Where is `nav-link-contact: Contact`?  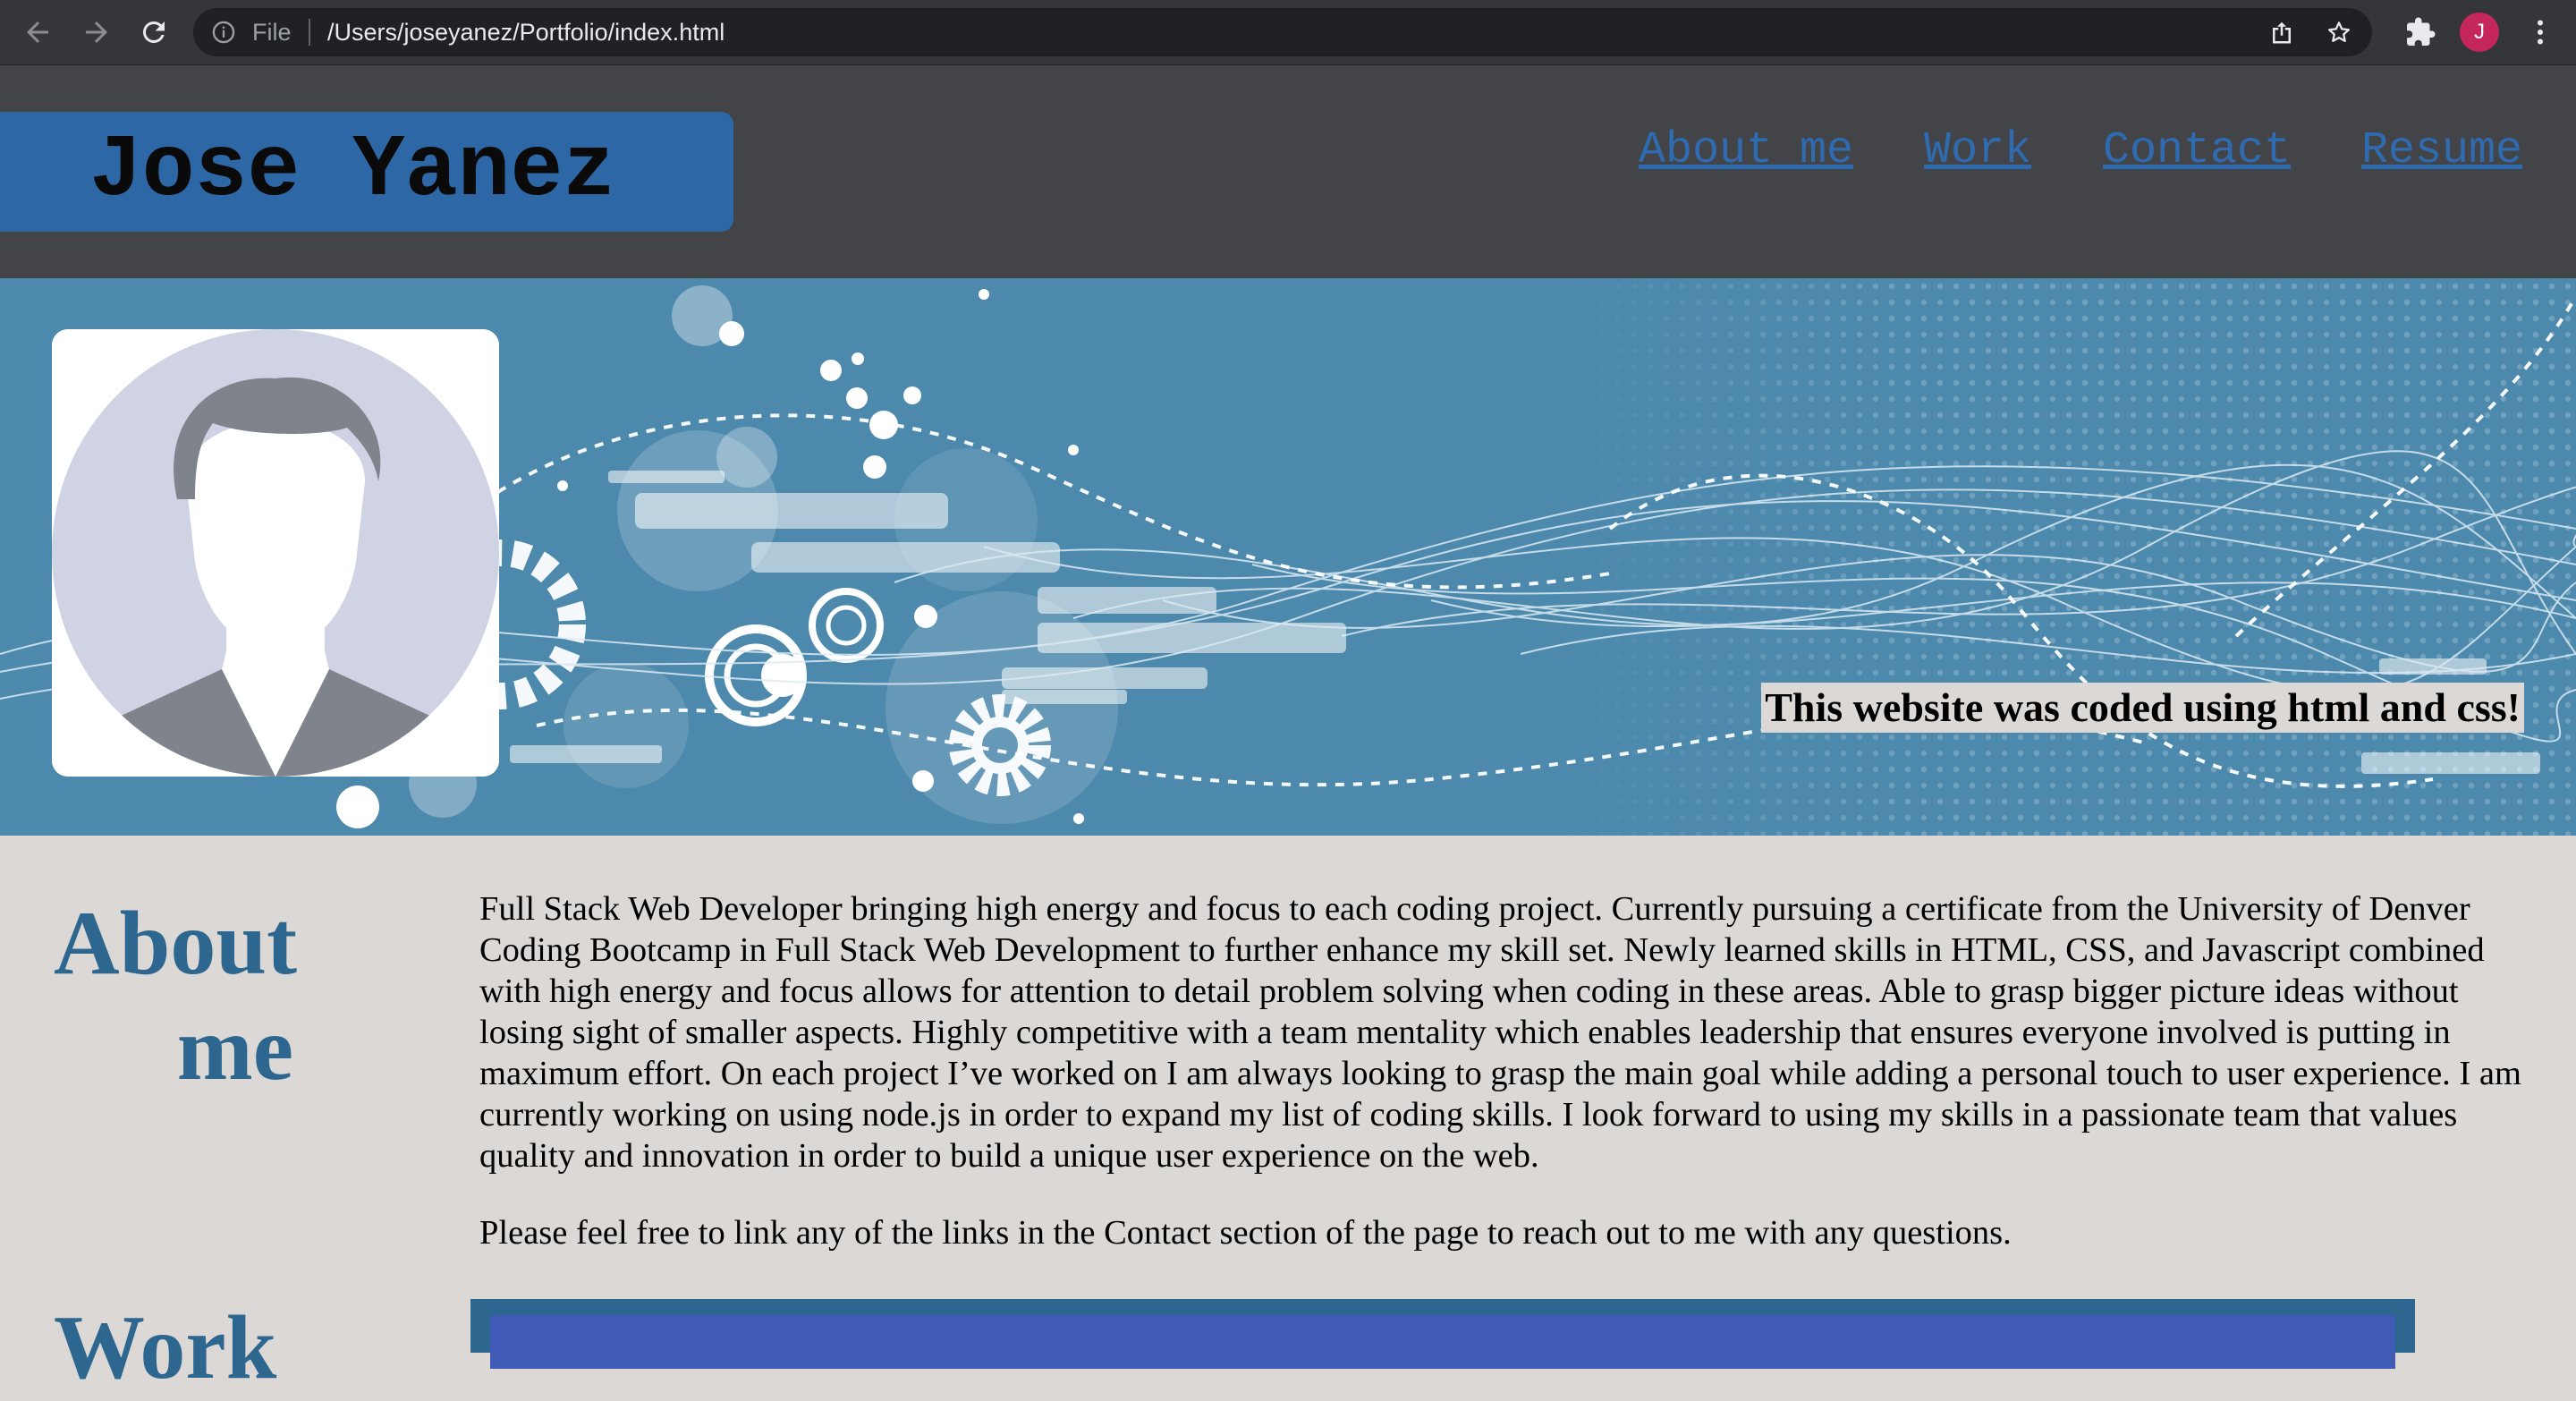
nav-link-contact: Contact is located at coordinates (2197, 151).